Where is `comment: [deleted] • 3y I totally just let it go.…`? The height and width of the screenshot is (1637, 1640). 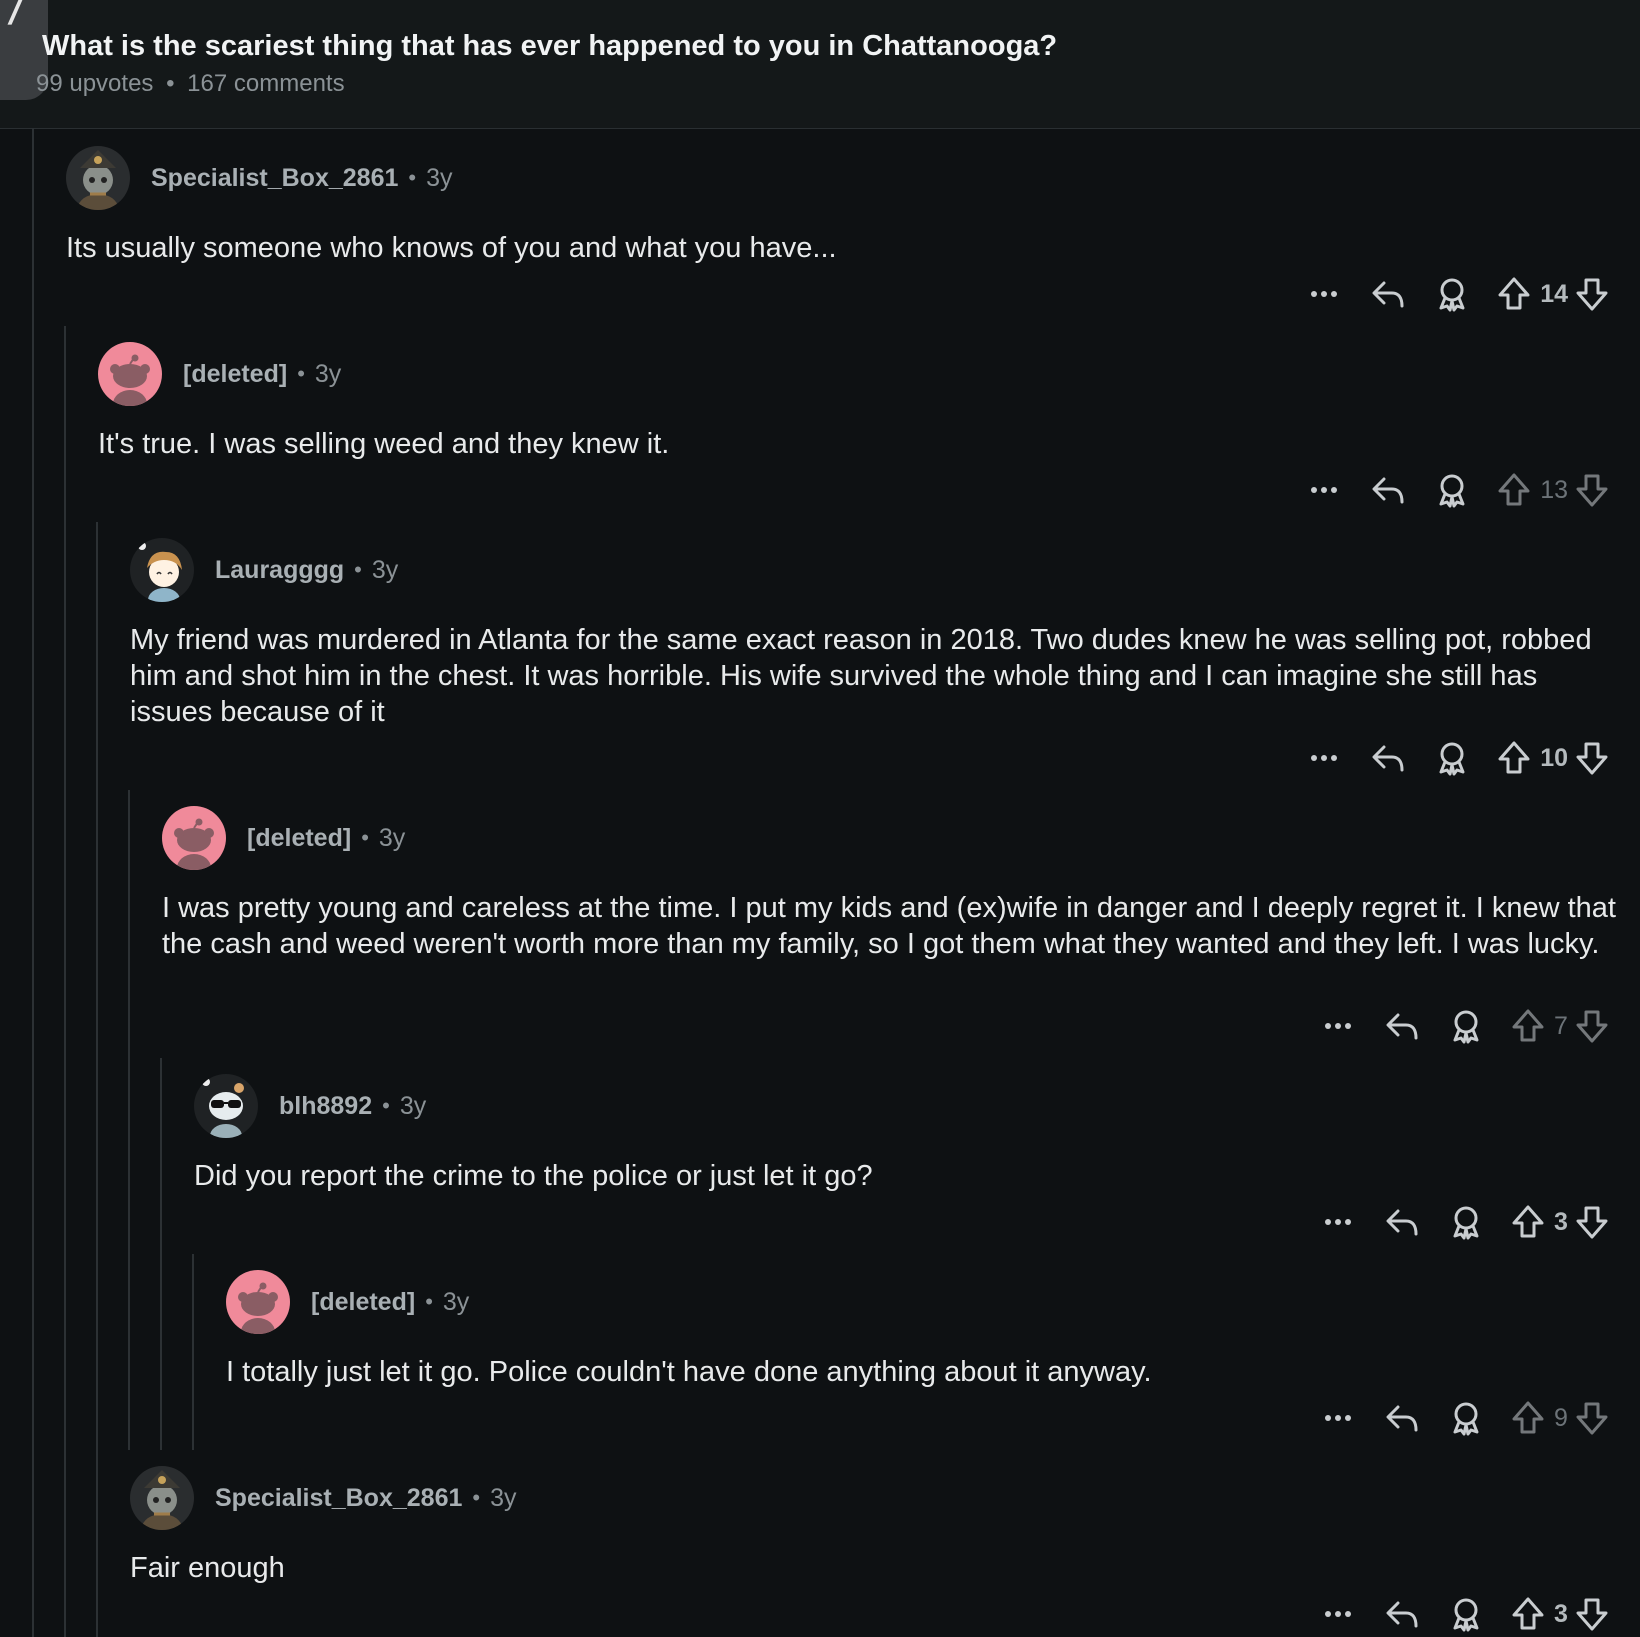 comment: [deleted] • 3y I totally just let it go.… is located at coordinates (933, 1330).